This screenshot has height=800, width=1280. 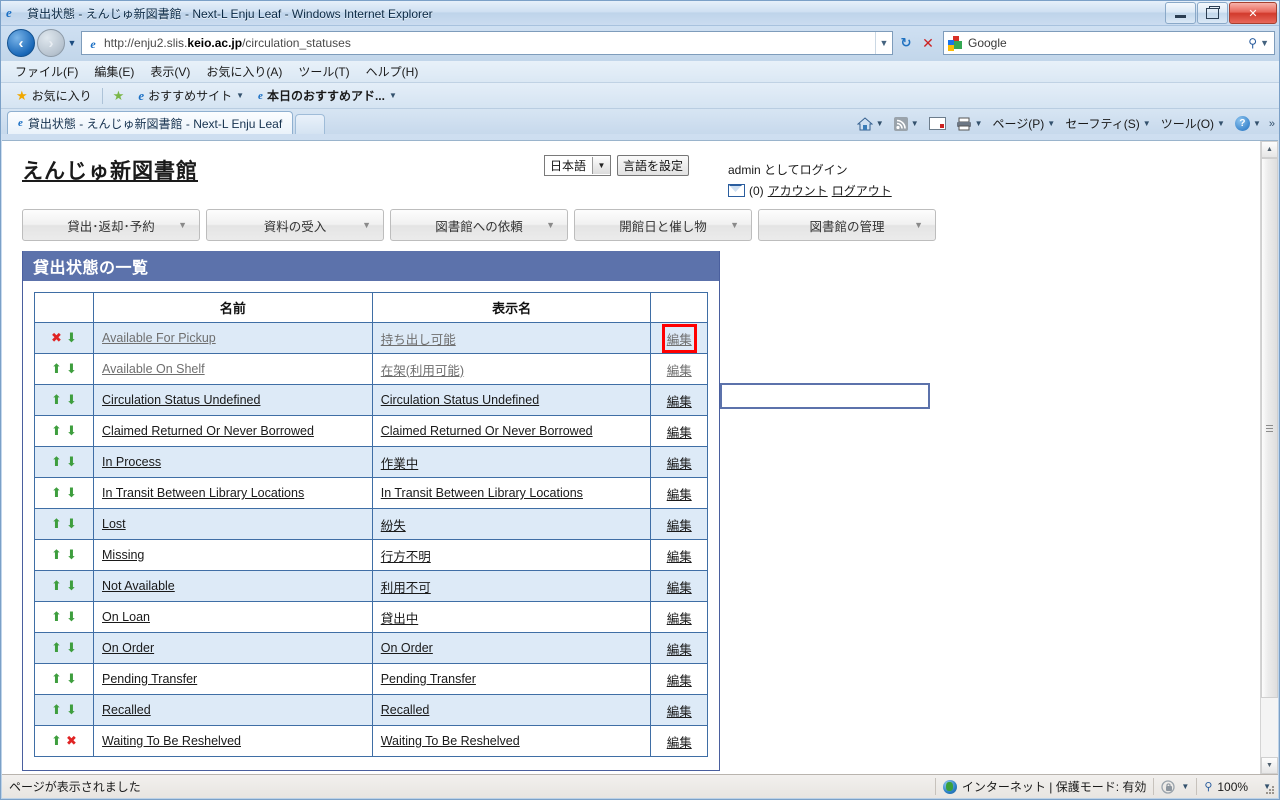 What do you see at coordinates (244, 71) in the screenshot?
I see `menu-favorites: お気に入り(A)` at bounding box center [244, 71].